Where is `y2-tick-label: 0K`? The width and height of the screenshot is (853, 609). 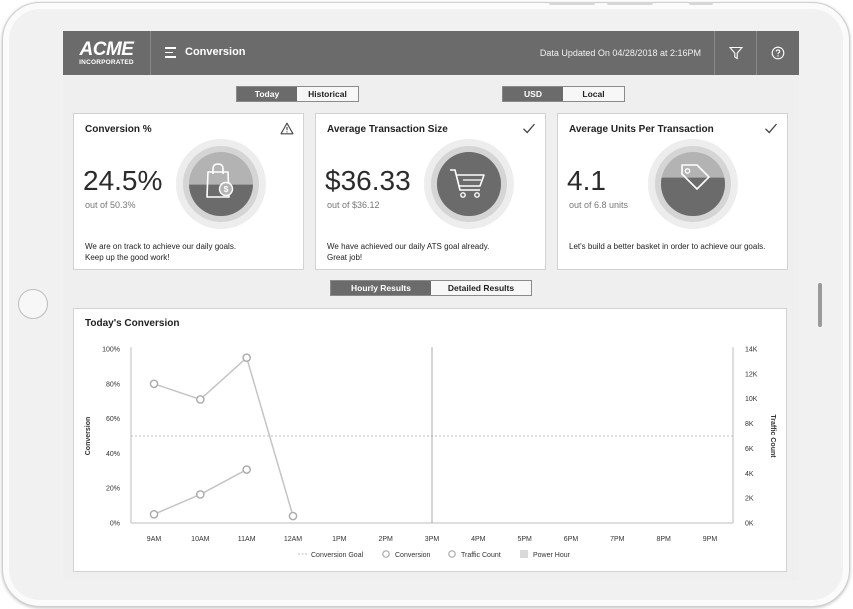
y2-tick-label: 0K is located at coordinates (749, 524).